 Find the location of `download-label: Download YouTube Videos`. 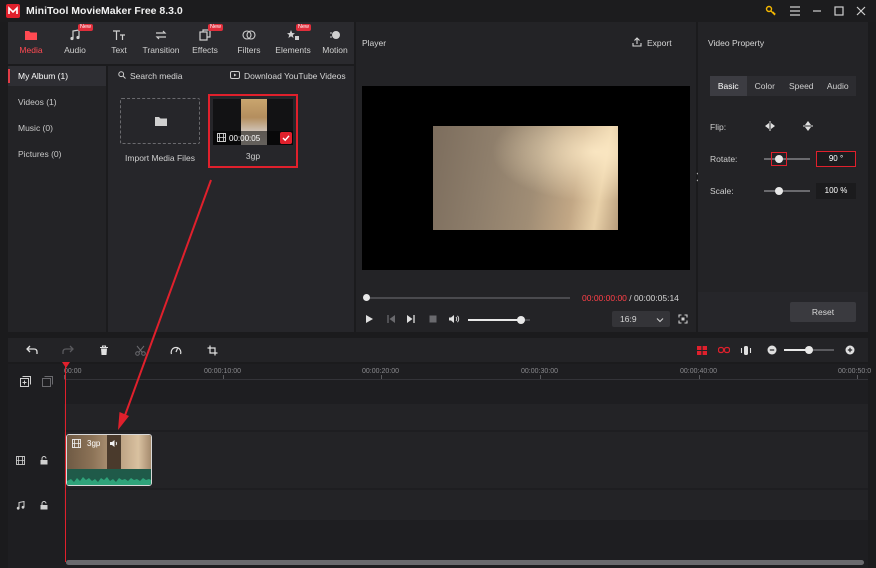

download-label: Download YouTube Videos is located at coordinates (295, 76).